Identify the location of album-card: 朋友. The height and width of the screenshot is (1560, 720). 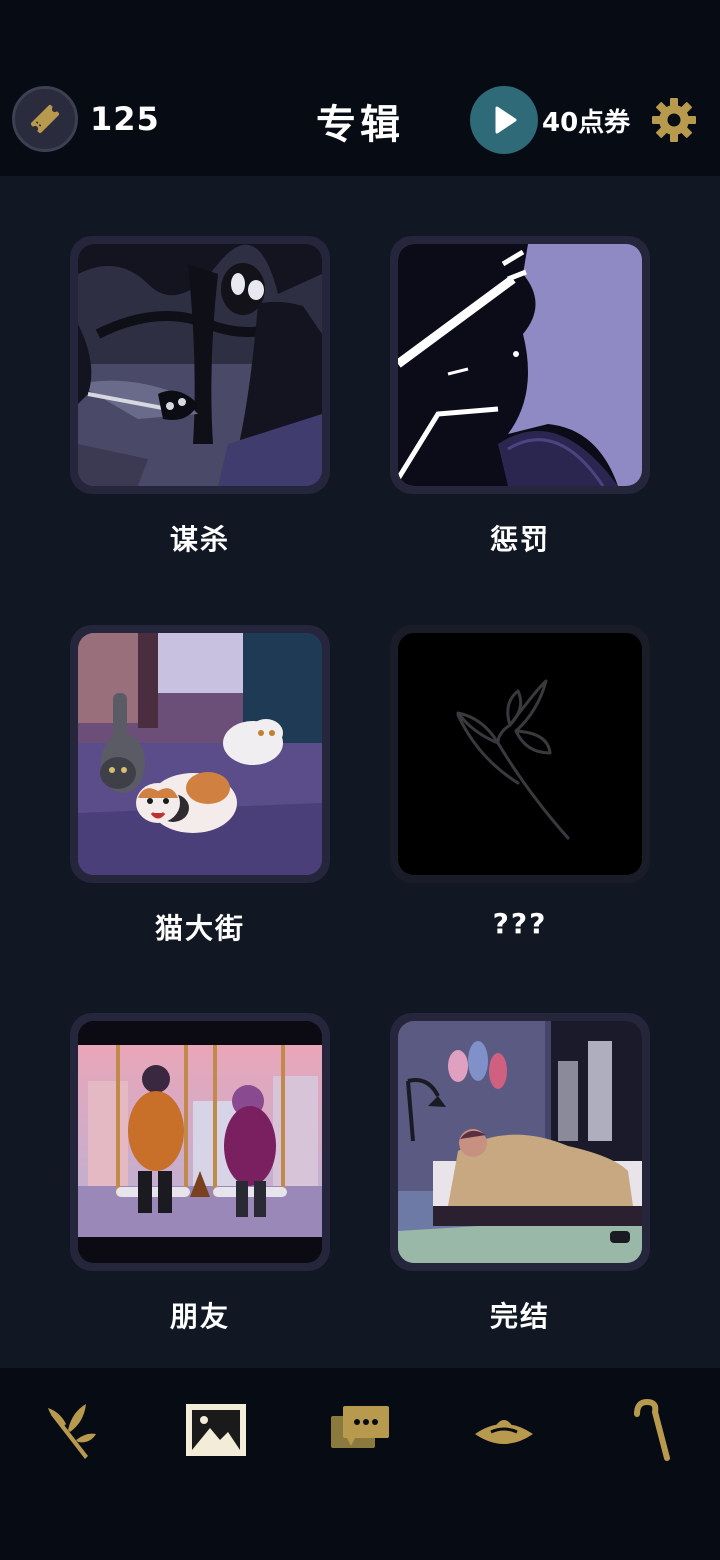
(200, 1173).